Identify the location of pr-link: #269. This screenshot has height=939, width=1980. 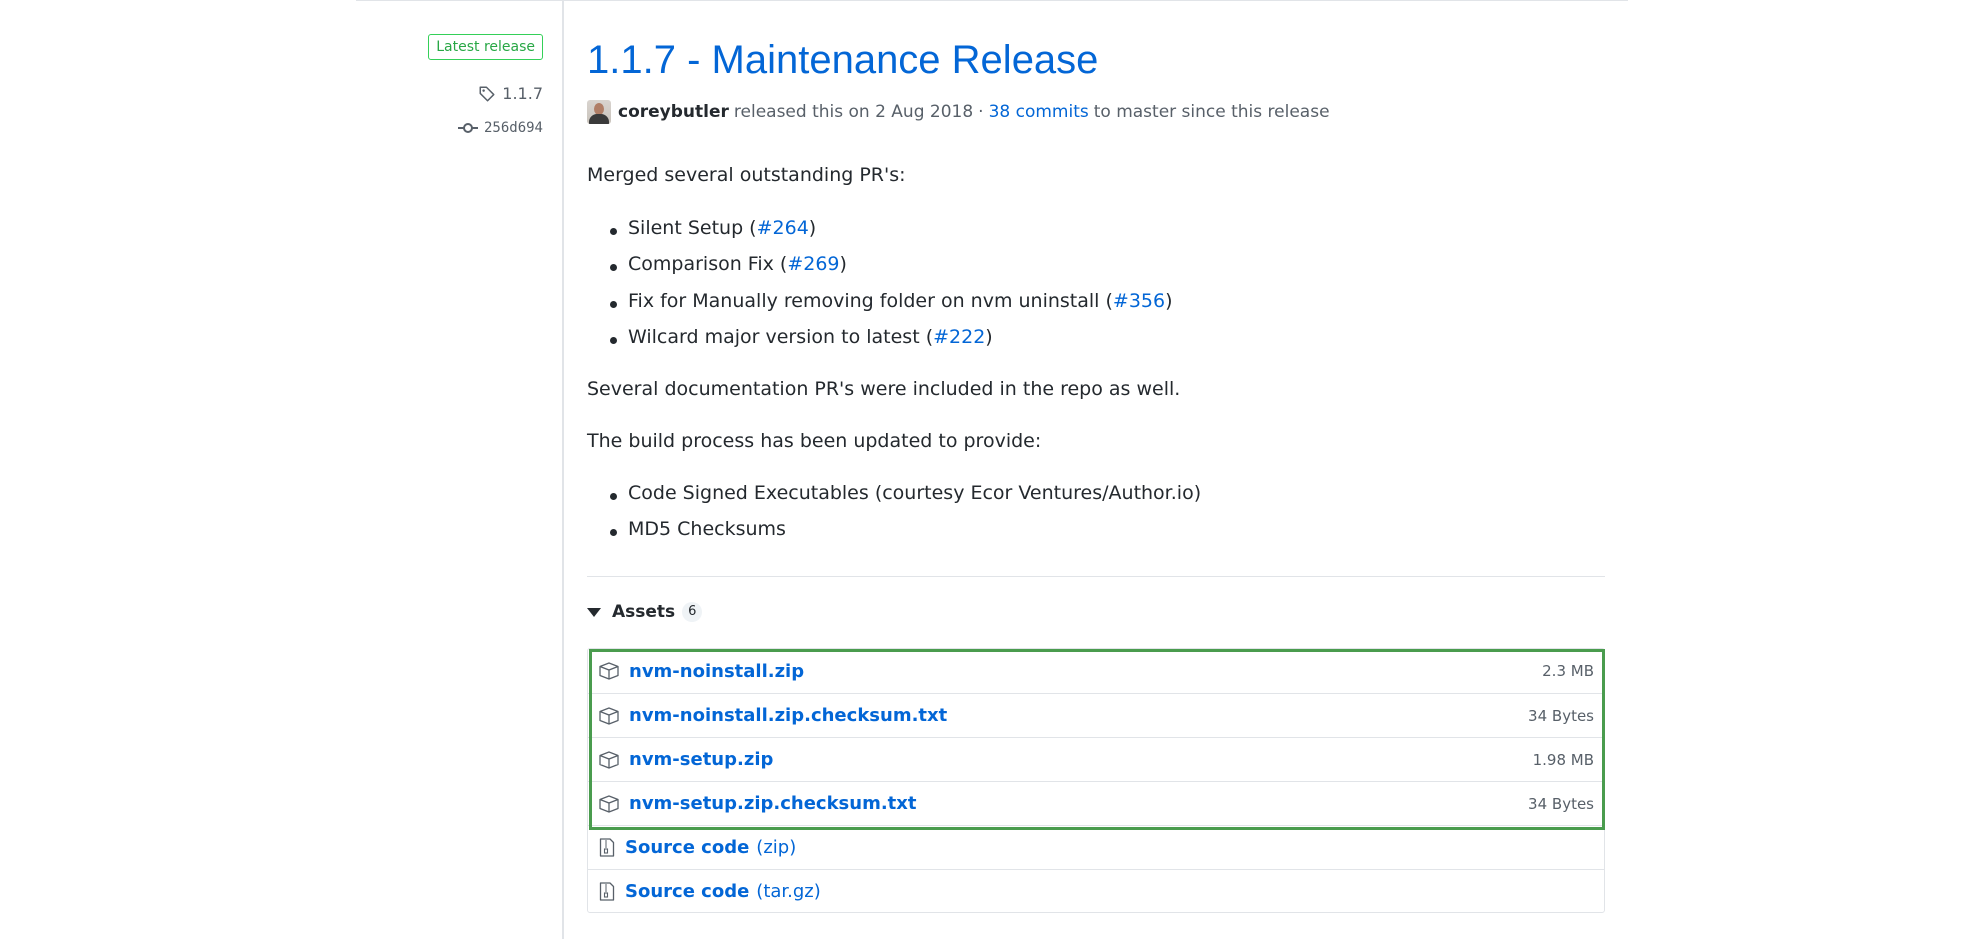
(813, 264).